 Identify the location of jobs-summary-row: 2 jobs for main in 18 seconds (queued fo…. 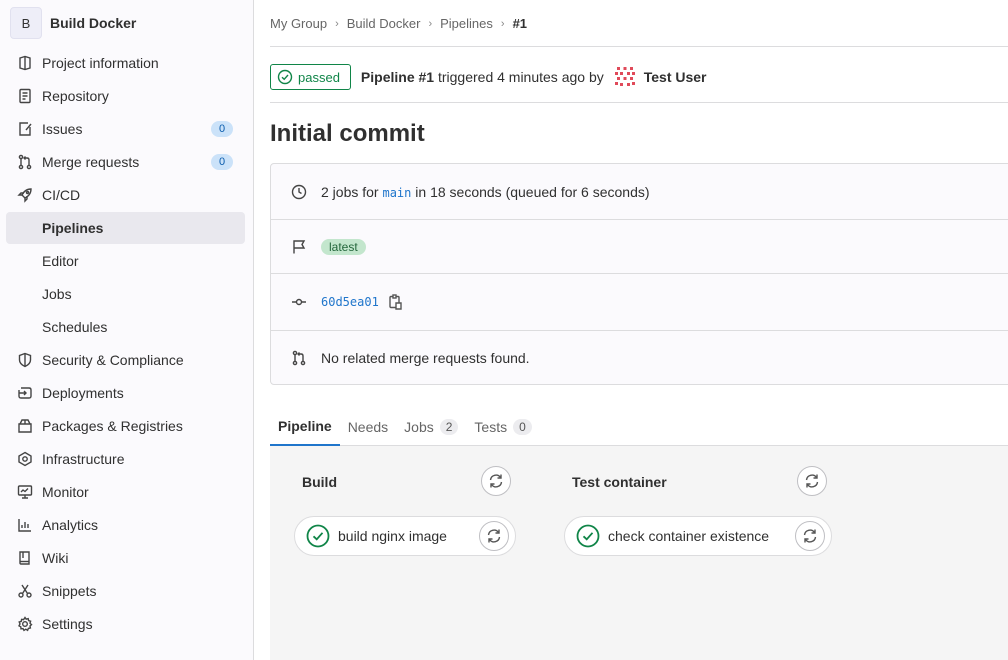
(639, 192).